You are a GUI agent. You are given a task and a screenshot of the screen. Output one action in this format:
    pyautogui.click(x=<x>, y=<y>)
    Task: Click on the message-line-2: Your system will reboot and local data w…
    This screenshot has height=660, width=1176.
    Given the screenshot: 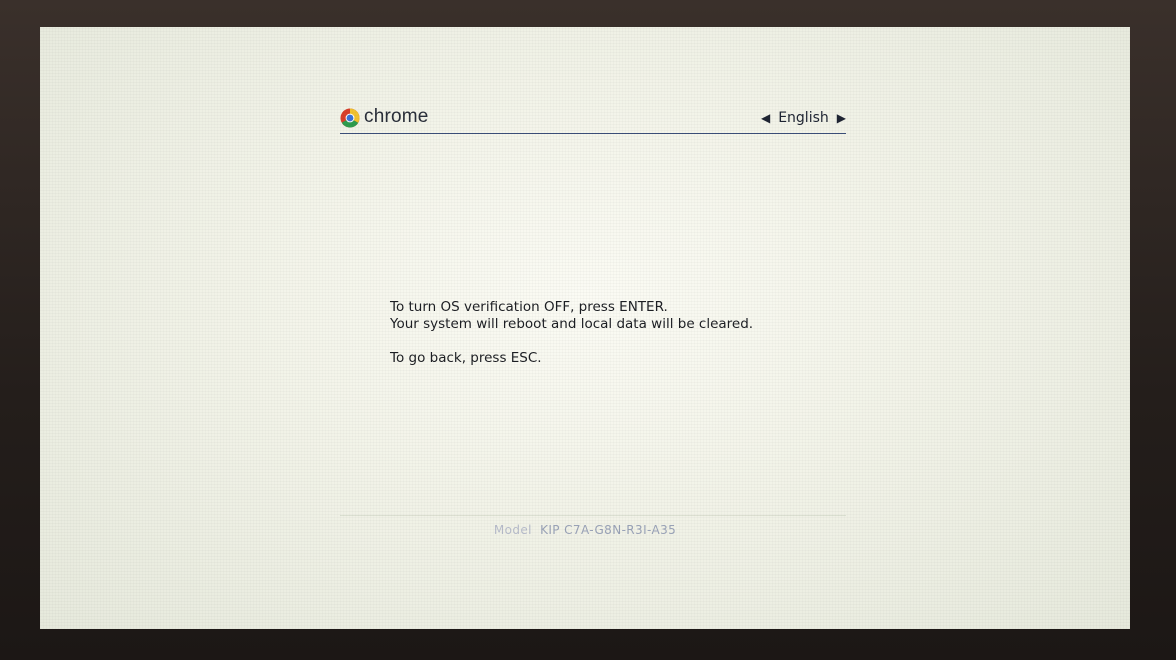 What is the action you would take?
    pyautogui.click(x=572, y=324)
    